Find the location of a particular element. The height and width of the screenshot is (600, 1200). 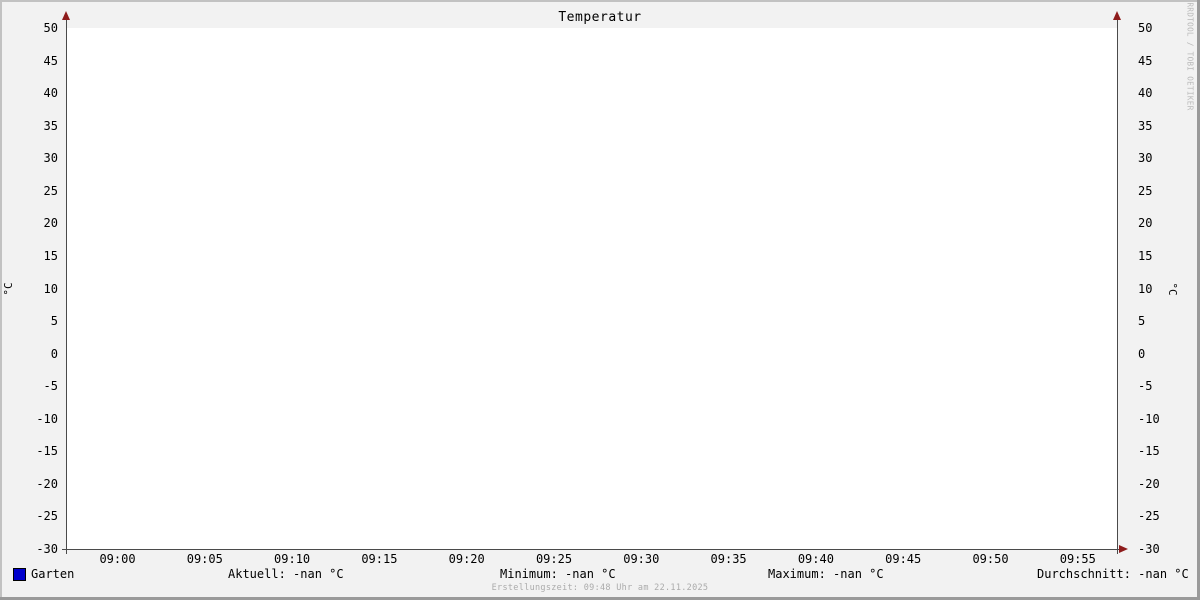

x-tick-label: 09:45 is located at coordinates (903, 559).